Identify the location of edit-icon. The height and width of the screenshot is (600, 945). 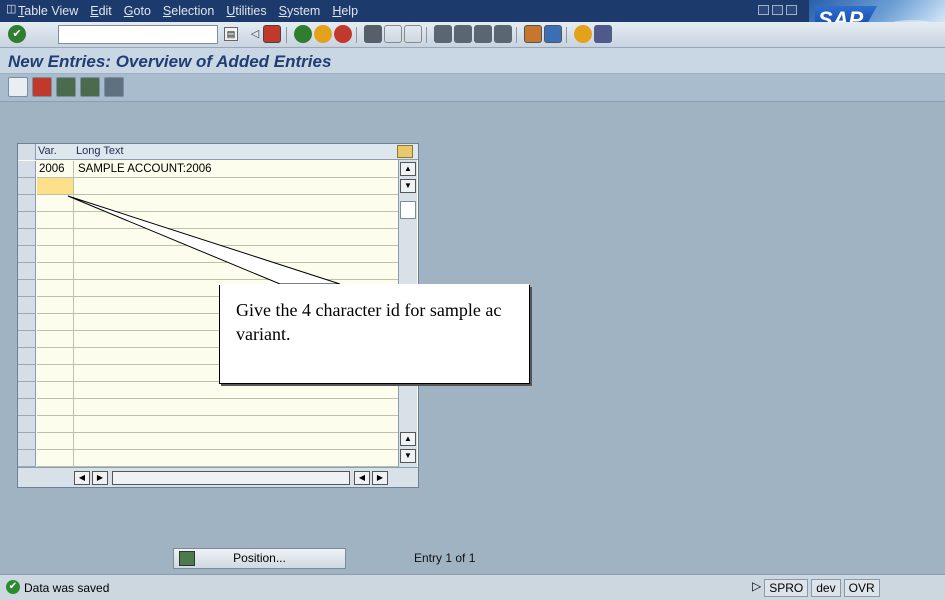
(18, 87).